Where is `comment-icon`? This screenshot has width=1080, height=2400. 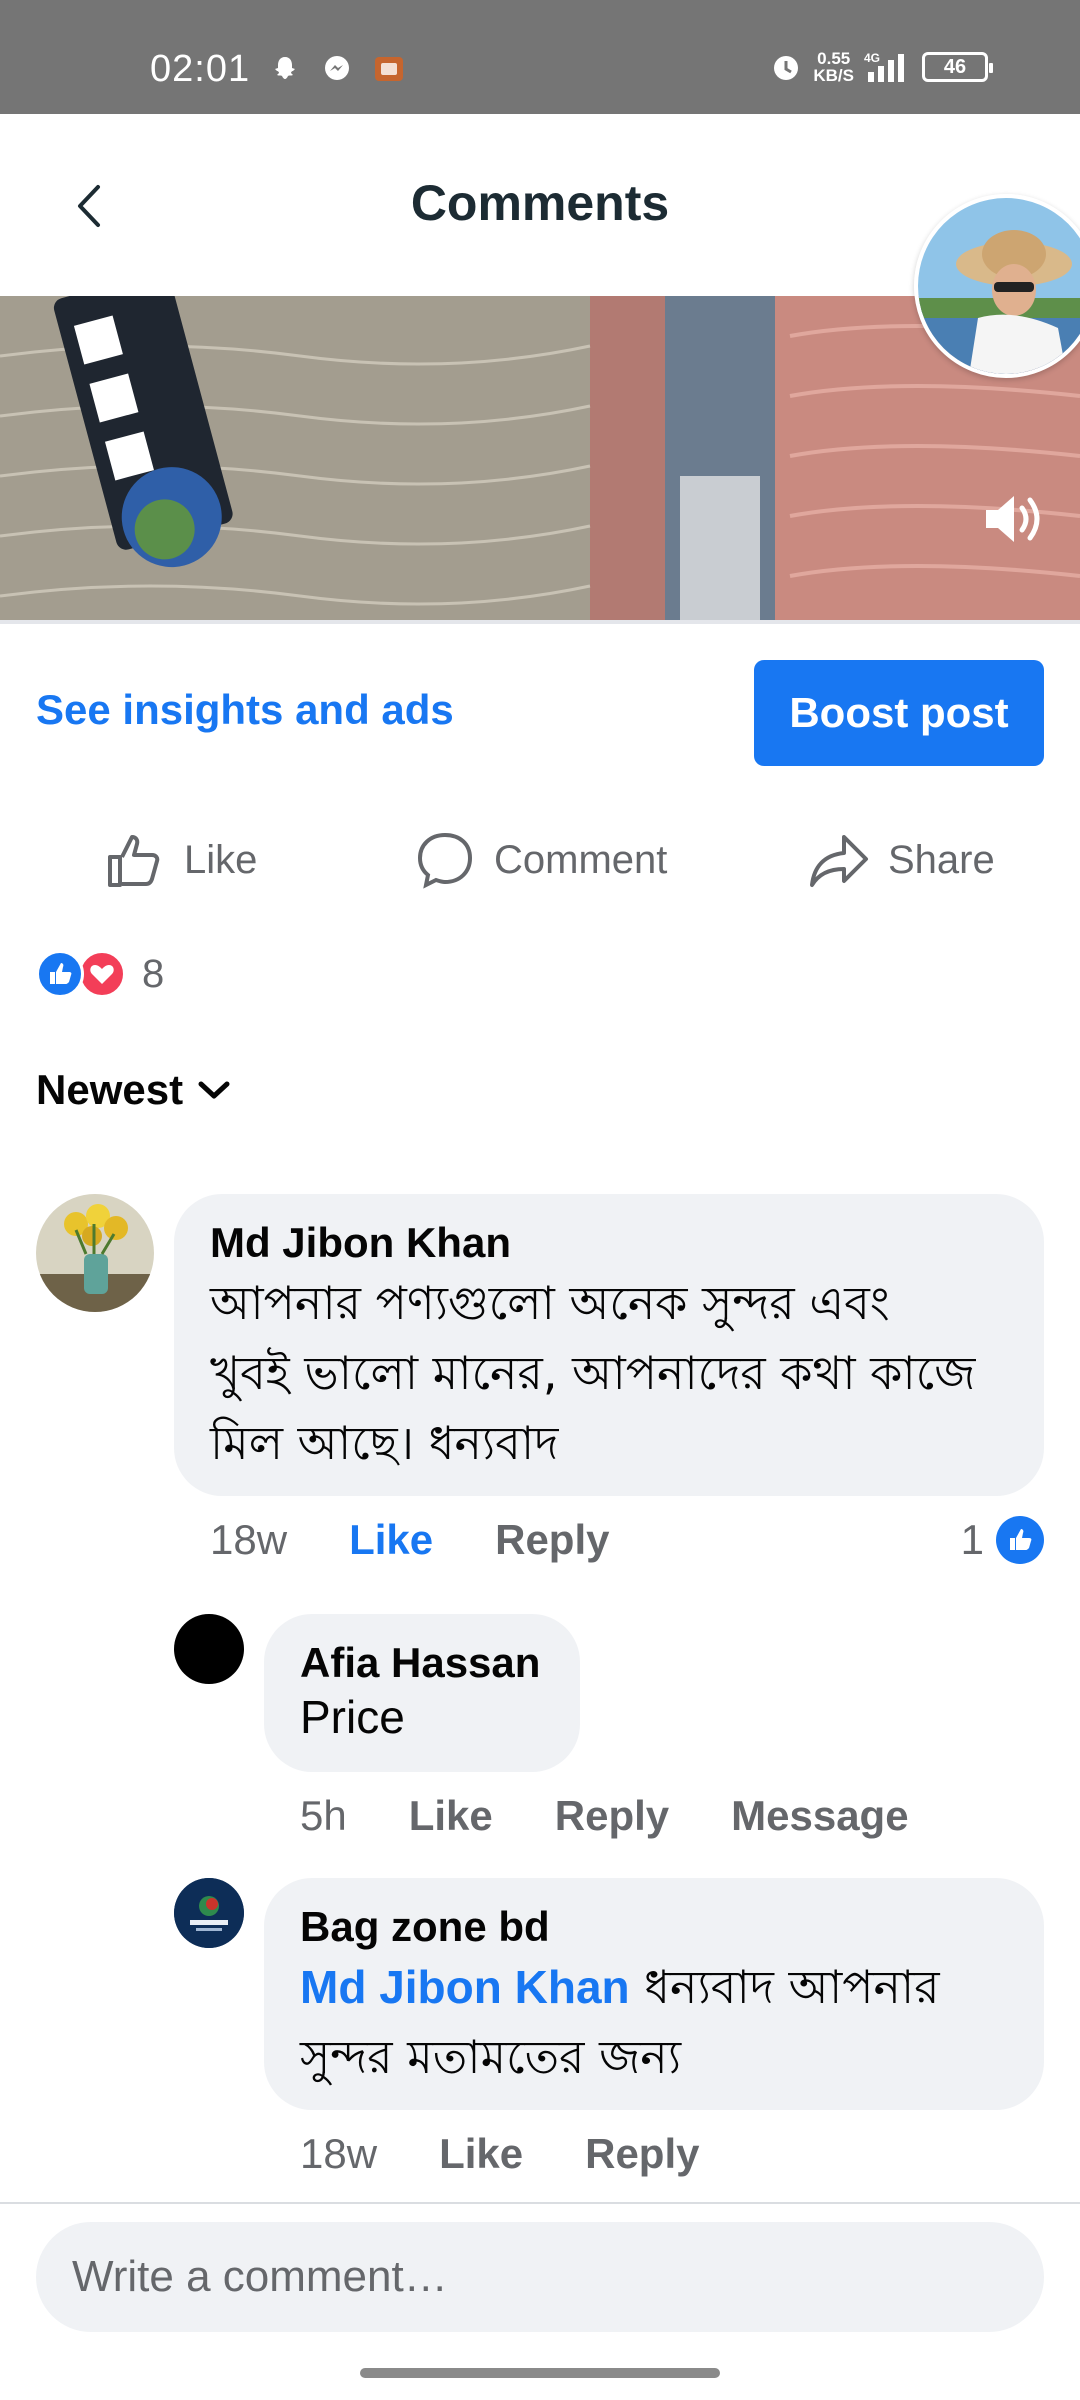 comment-icon is located at coordinates (445, 860).